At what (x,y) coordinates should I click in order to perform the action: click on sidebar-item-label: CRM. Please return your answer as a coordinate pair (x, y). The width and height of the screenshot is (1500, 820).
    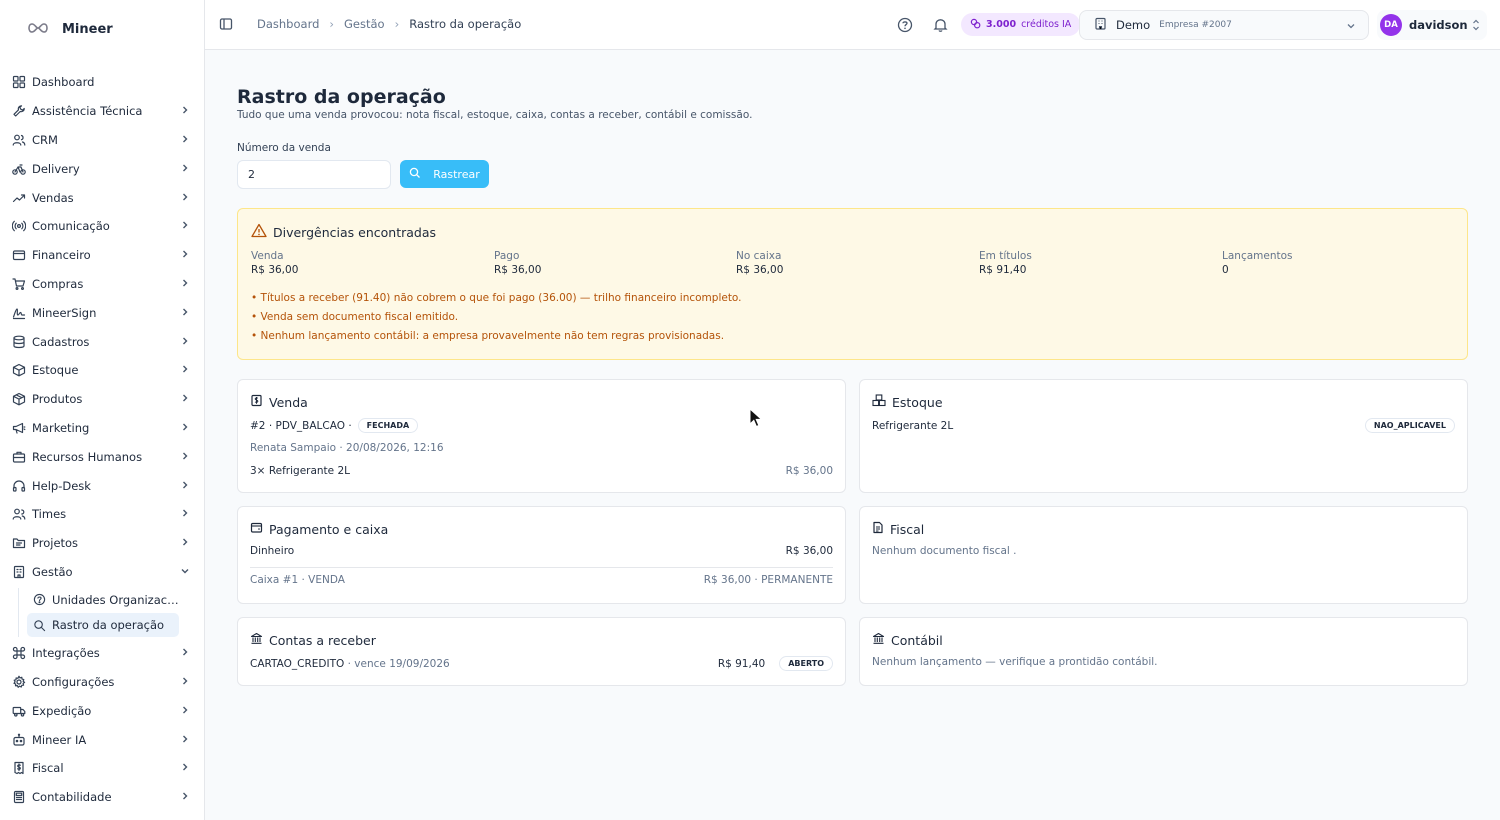
    Looking at the image, I should click on (45, 139).